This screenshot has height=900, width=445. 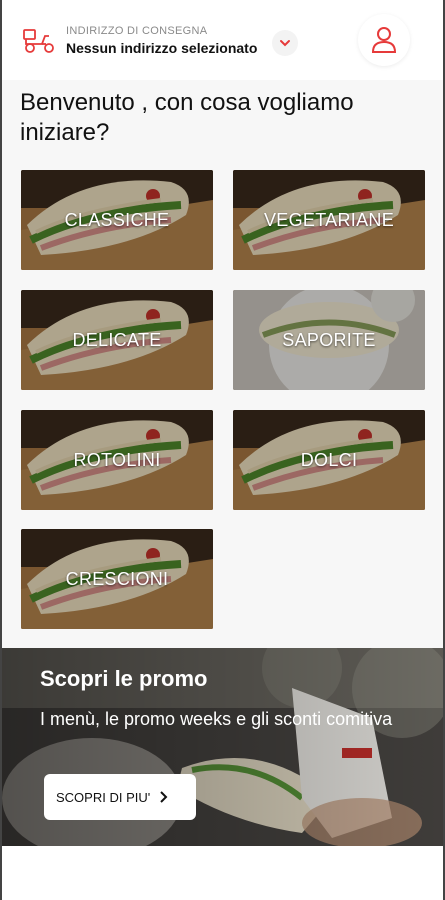 I want to click on category-label: CRESCIONI, so click(x=117, y=578).